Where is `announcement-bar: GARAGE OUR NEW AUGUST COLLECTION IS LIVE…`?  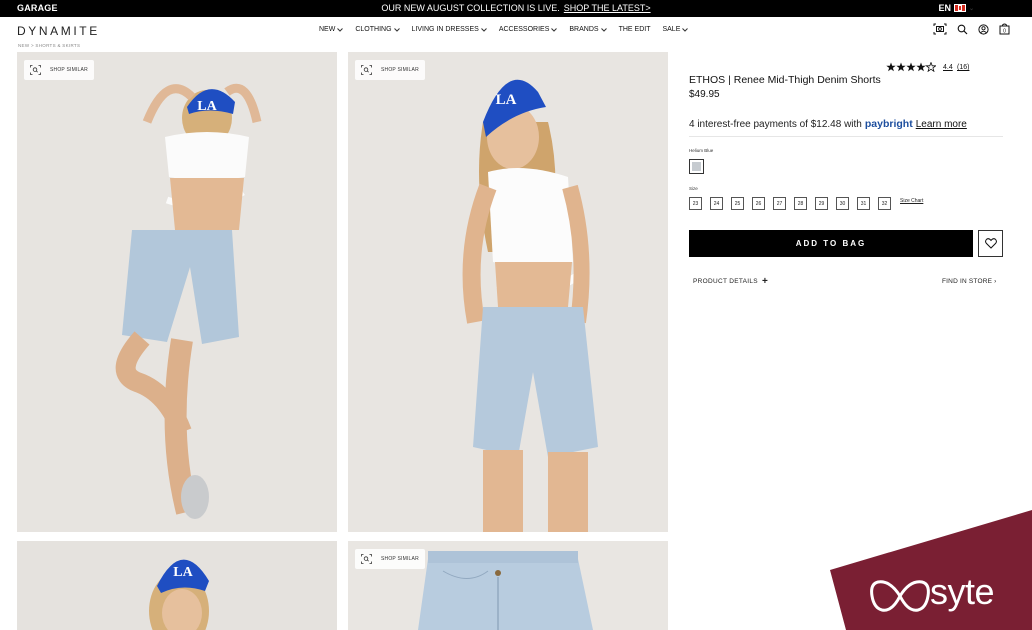
announcement-bar: GARAGE OUR NEW AUGUST COLLECTION IS LIVE… is located at coordinates (516, 8).